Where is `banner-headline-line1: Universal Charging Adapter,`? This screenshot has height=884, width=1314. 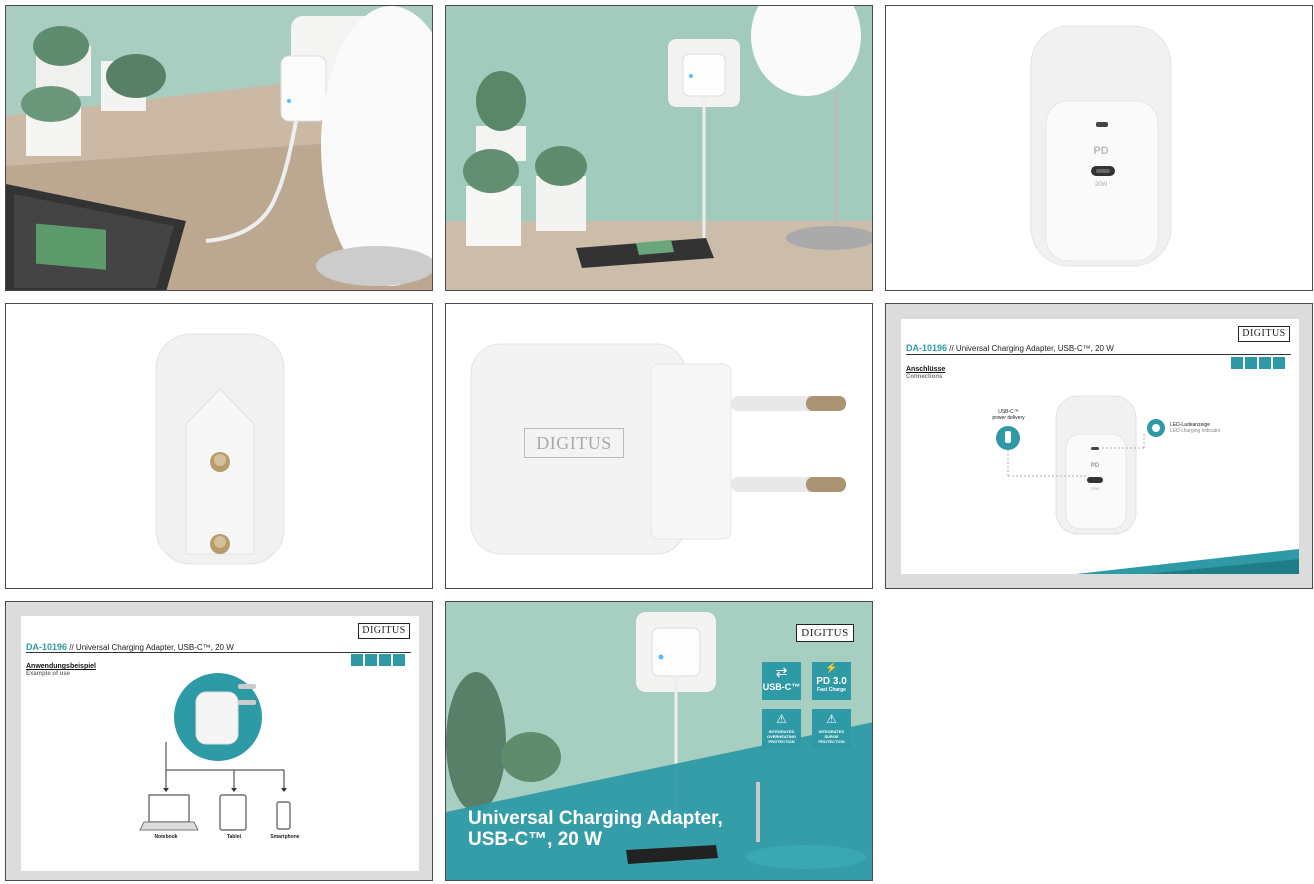 banner-headline-line1: Universal Charging Adapter, is located at coordinates (595, 818).